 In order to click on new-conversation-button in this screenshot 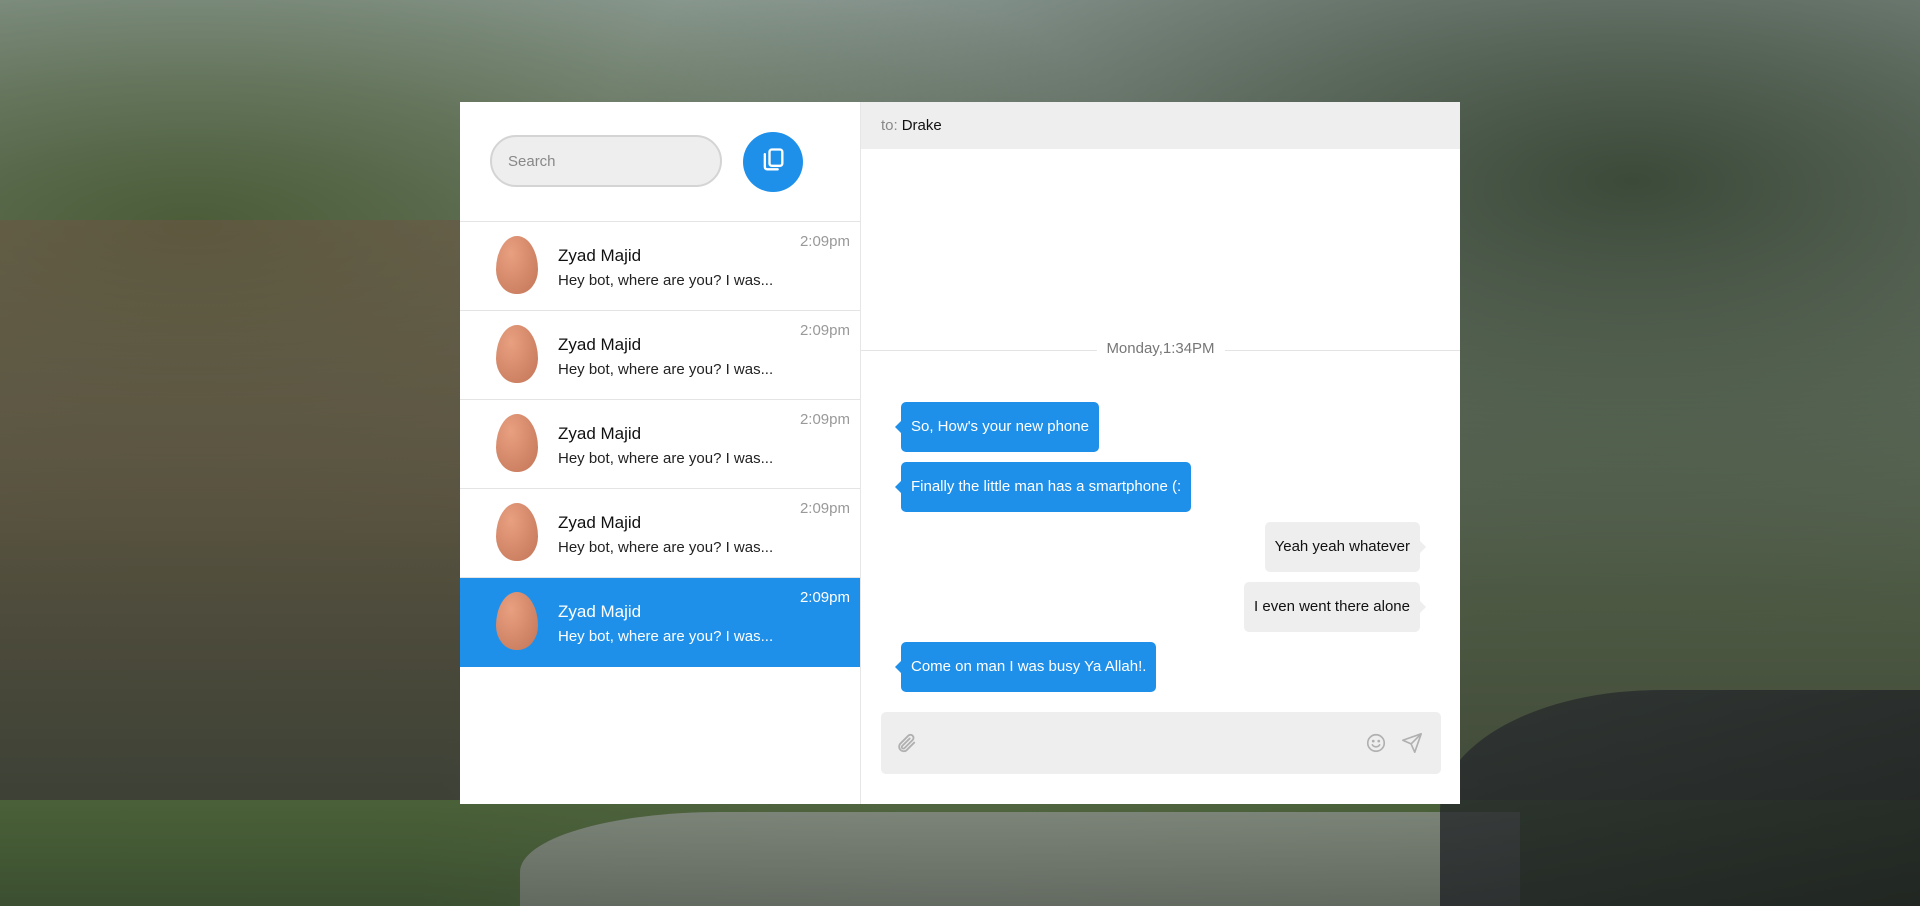, I will do `click(773, 162)`.